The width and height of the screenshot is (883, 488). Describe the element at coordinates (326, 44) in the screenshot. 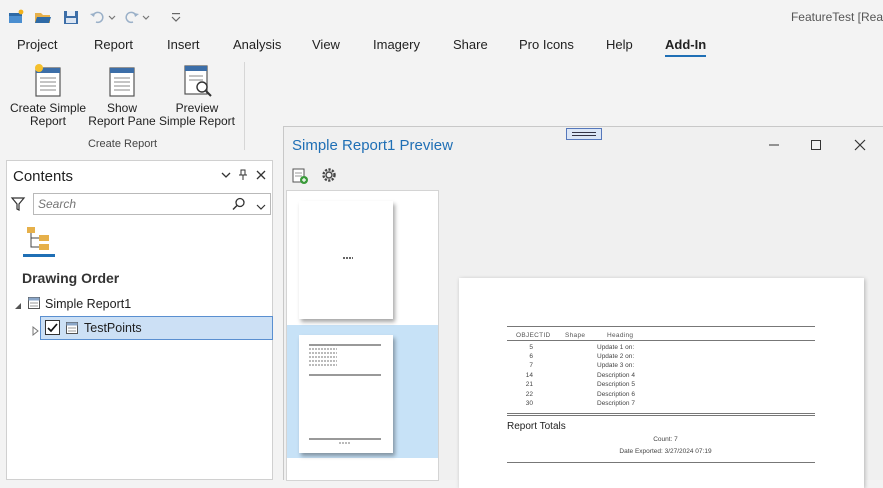

I see `tab-view: View` at that location.